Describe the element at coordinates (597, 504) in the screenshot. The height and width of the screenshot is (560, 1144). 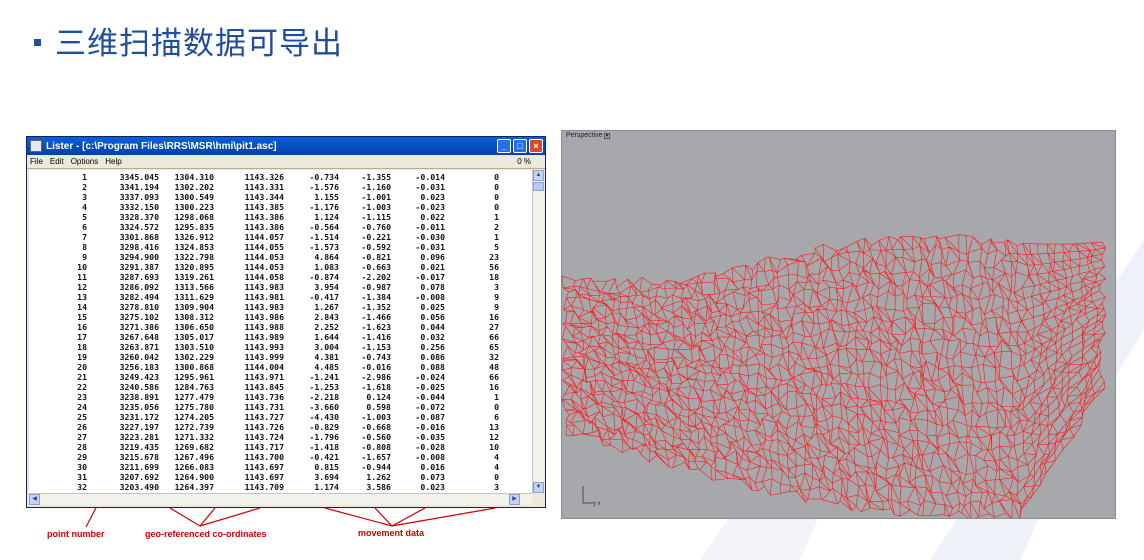
I see `svg-text: y x` at that location.